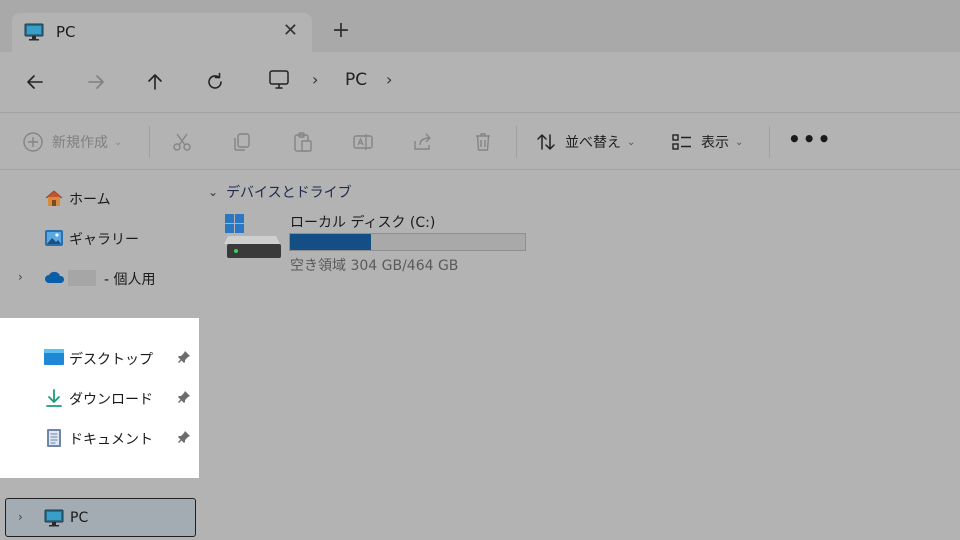 This screenshot has height=540, width=960. What do you see at coordinates (407, 242) in the screenshot?
I see `drive-usage-bar` at bounding box center [407, 242].